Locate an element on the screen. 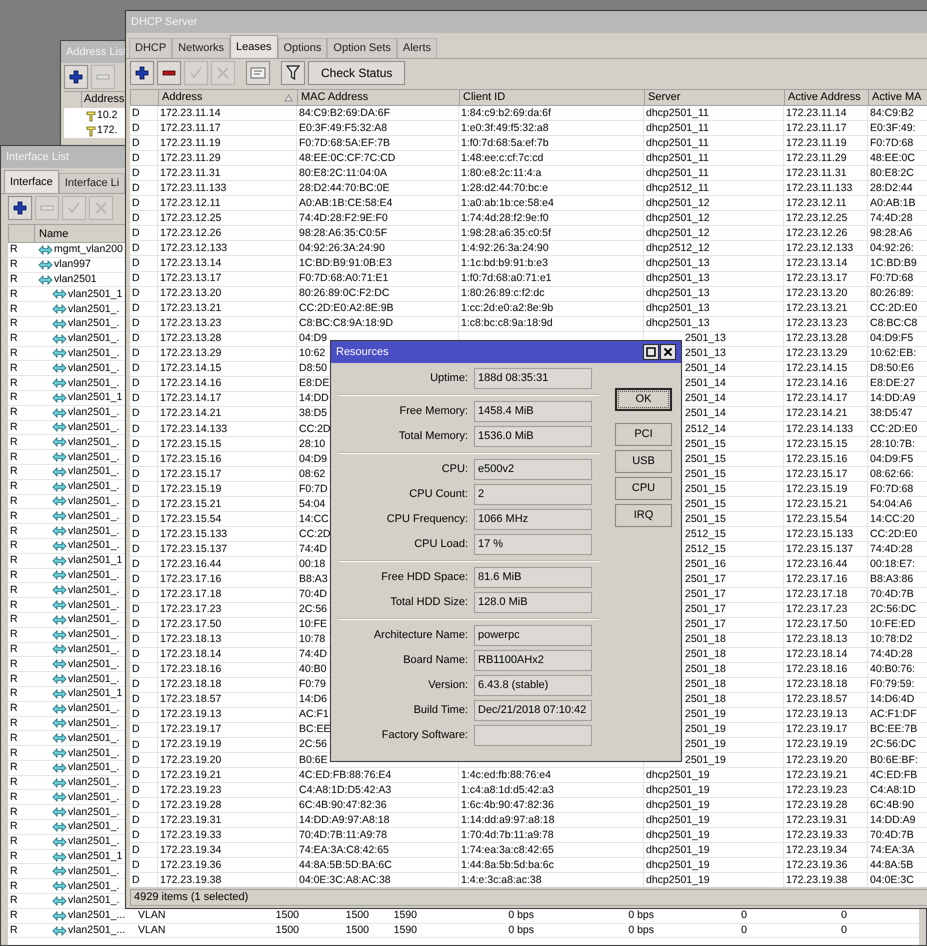  table-cell: CC:2D:E0 is located at coordinates (894, 308).